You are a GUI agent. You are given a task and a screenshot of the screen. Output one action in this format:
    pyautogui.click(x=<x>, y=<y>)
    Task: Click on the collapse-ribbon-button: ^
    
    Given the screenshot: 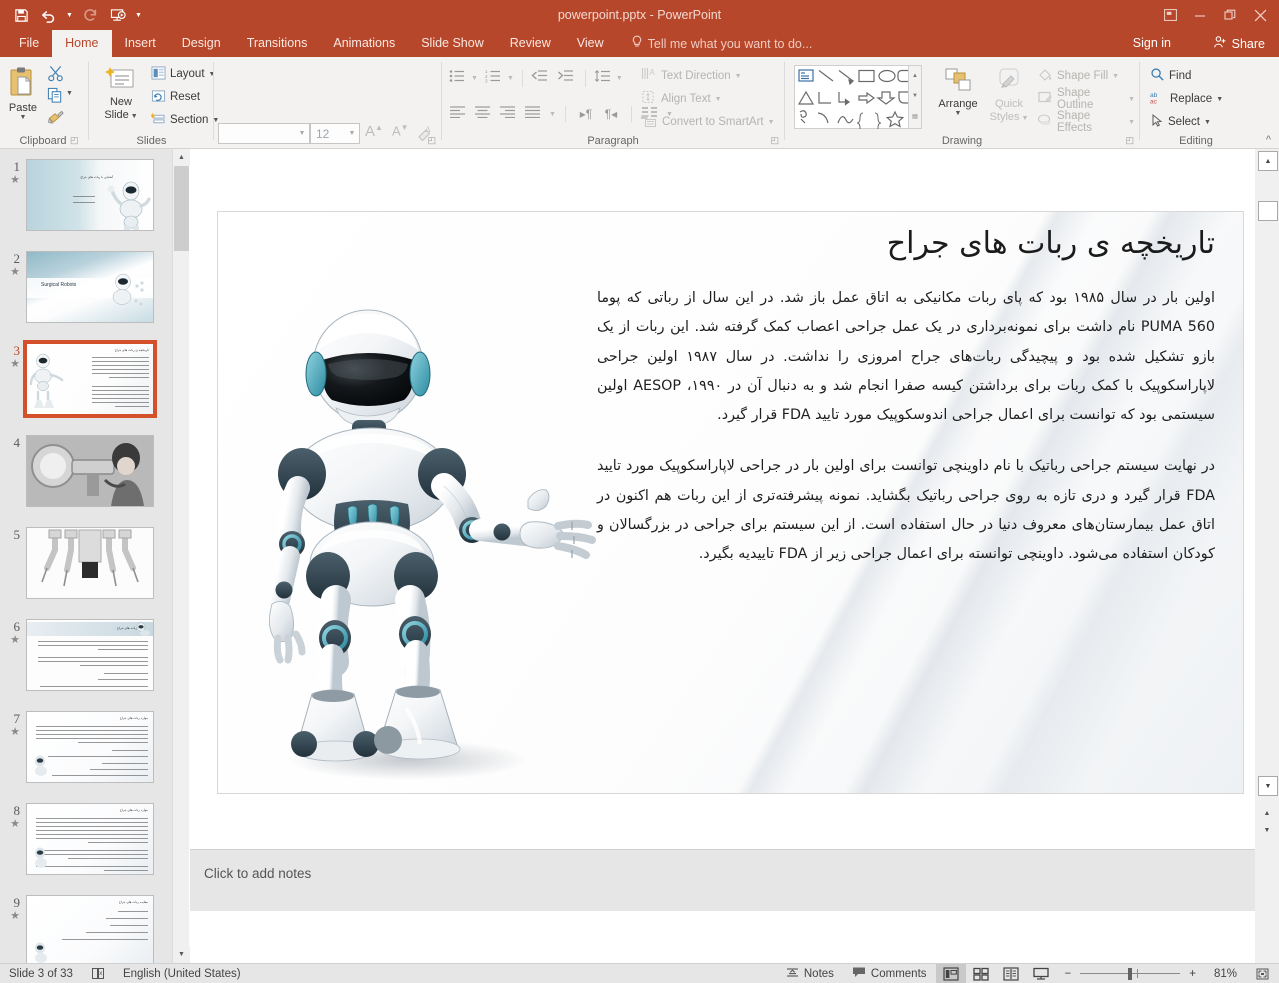 What is the action you would take?
    pyautogui.click(x=1268, y=140)
    